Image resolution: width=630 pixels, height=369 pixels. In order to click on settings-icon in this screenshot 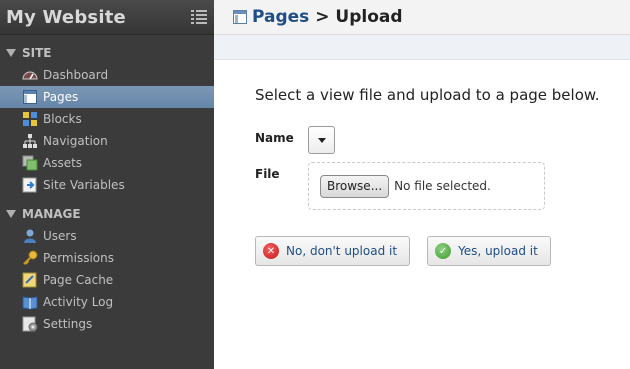, I will do `click(30, 324)`.